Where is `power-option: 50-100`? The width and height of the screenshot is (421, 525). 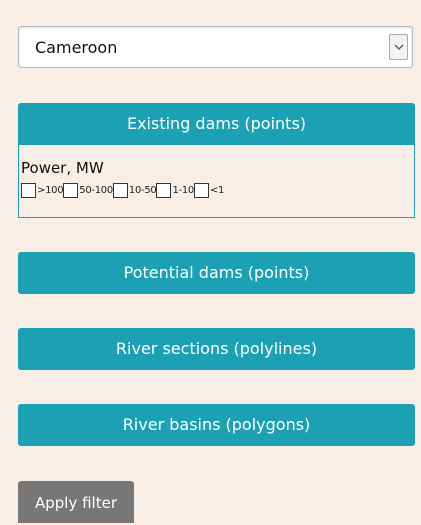 power-option: 50-100 is located at coordinates (88, 190).